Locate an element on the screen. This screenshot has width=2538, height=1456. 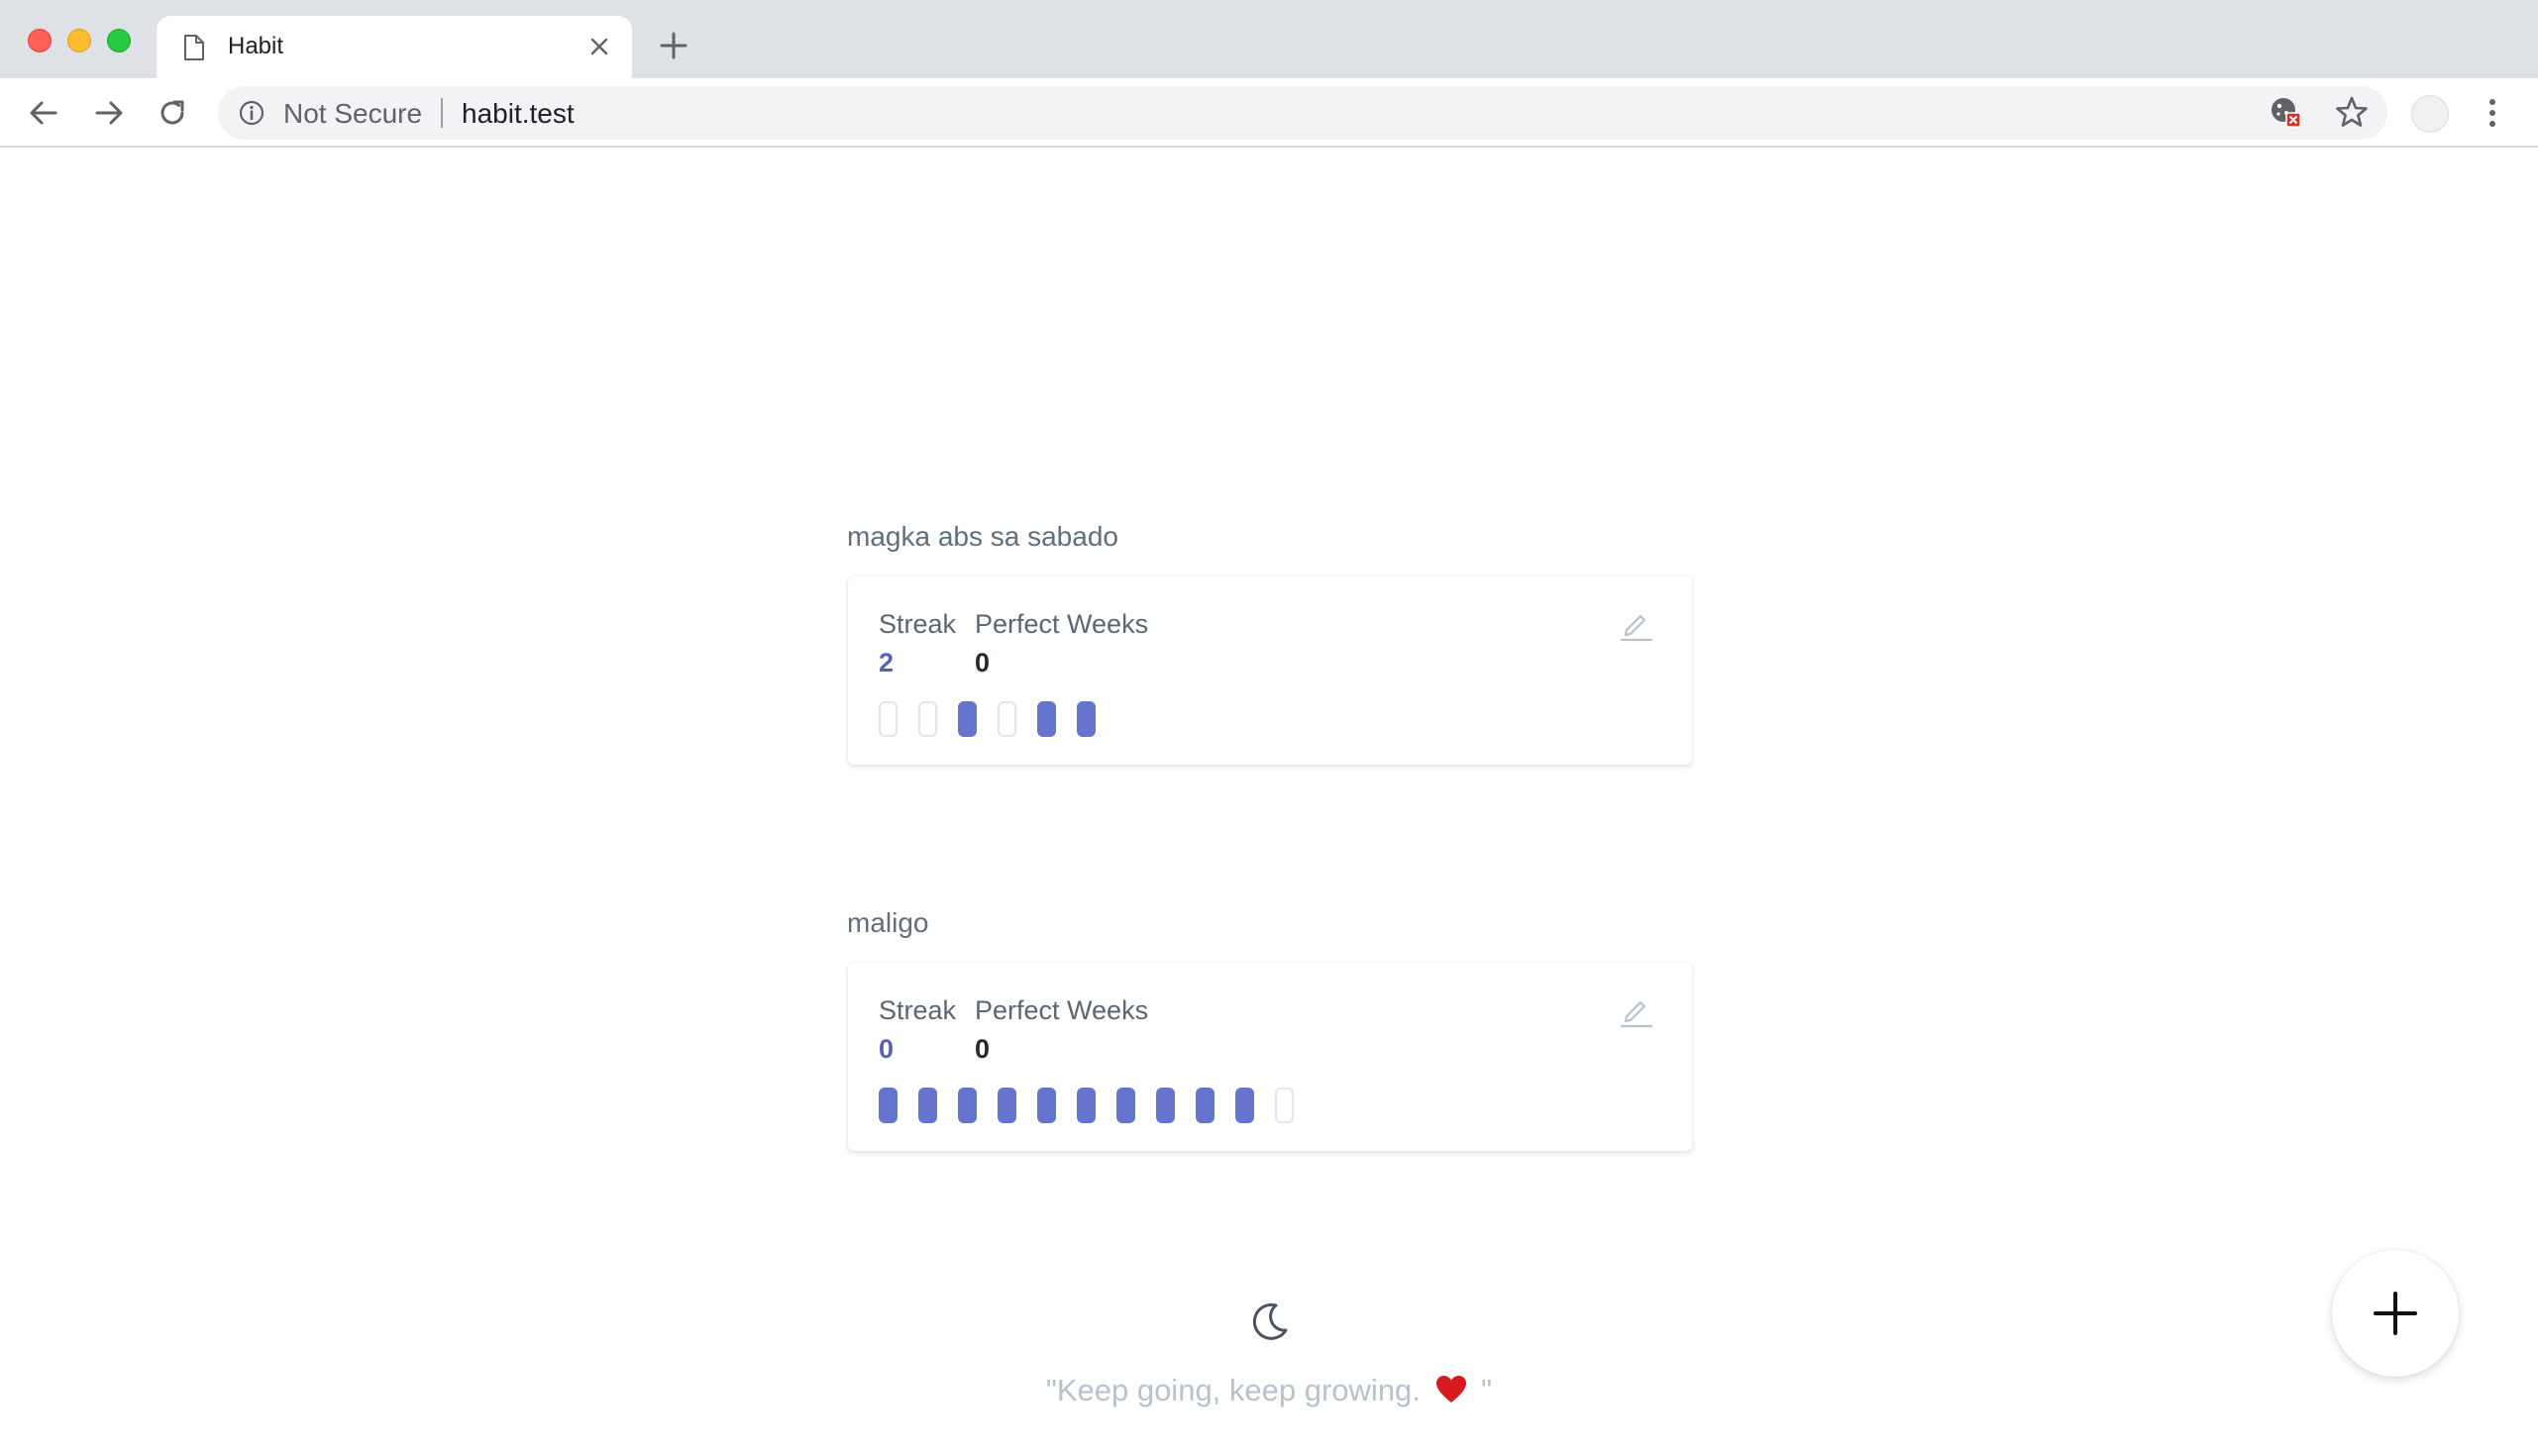
info-icon is located at coordinates (251, 113).